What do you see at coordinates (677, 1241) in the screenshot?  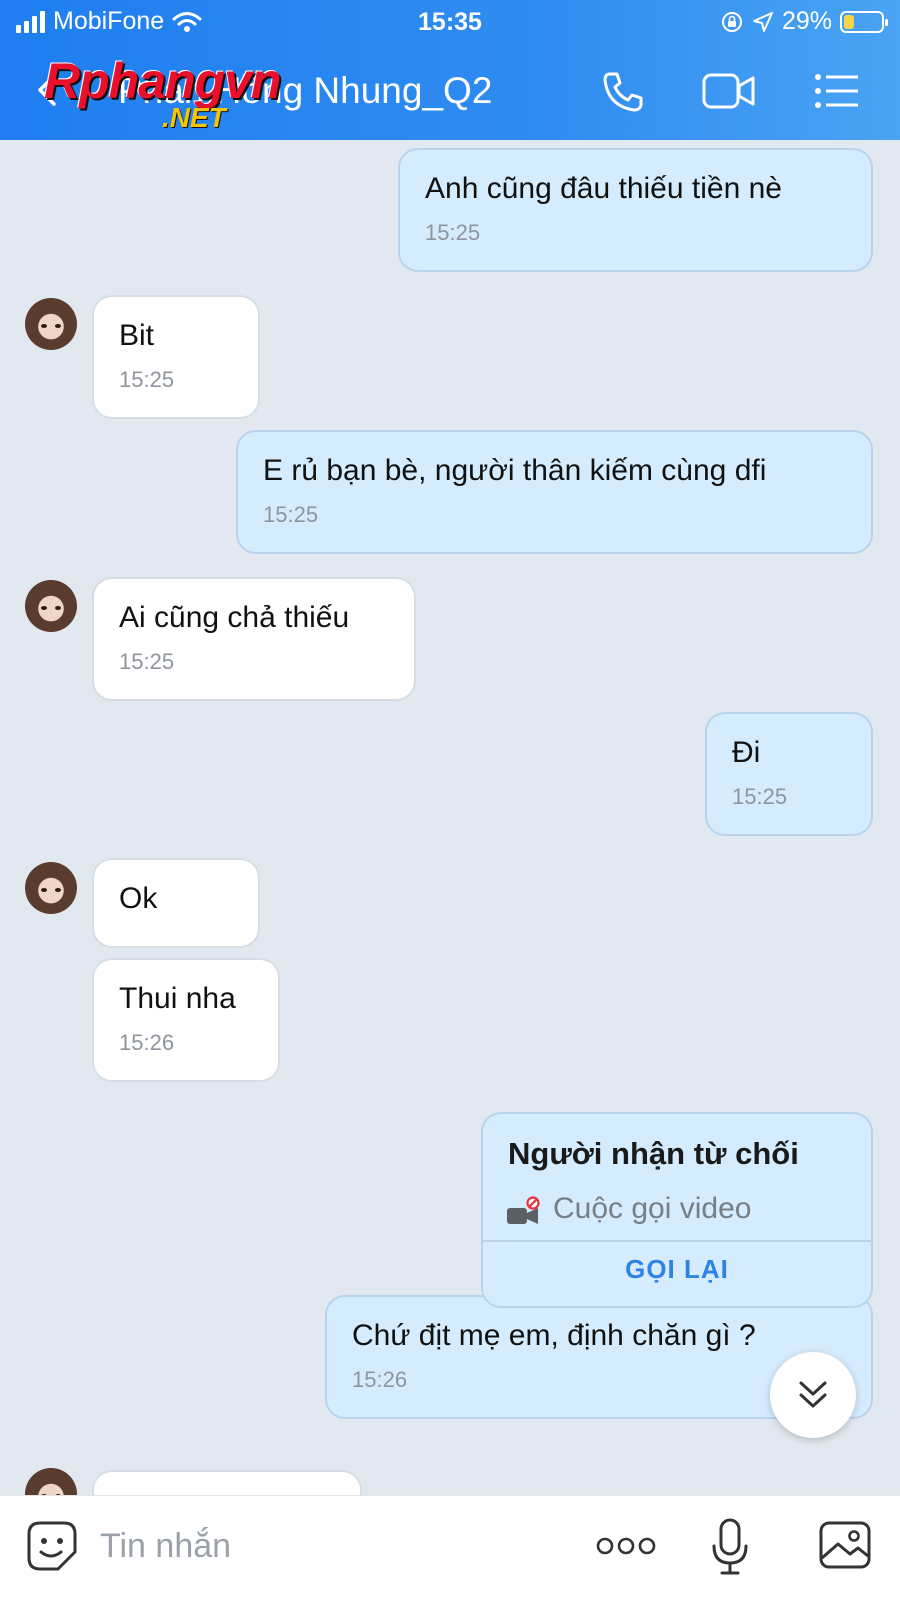 I see `divider` at bounding box center [677, 1241].